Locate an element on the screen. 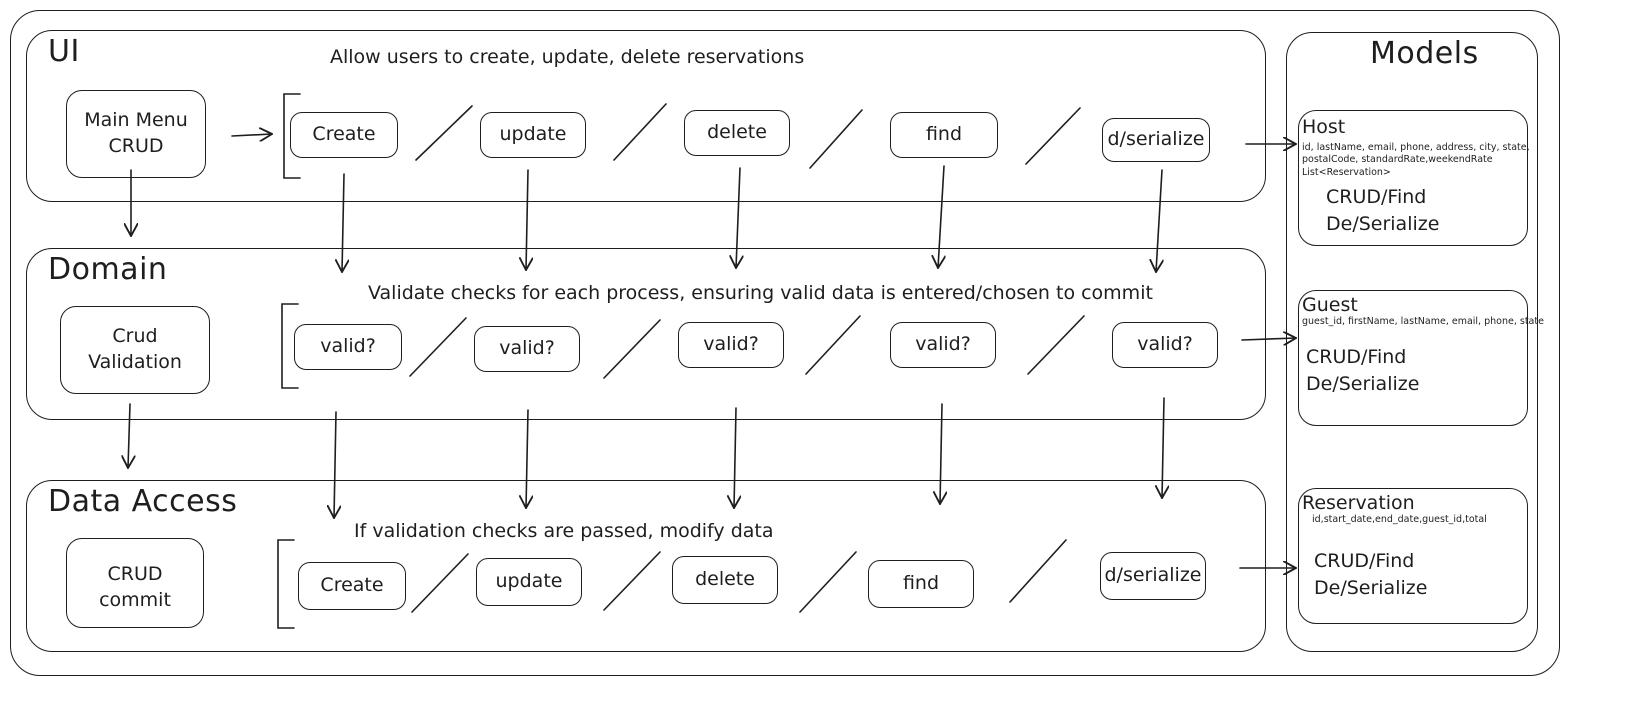 Image resolution: width=1652 pixels, height=722 pixels. data-access-op-serialize: d/serialize is located at coordinates (1153, 576).